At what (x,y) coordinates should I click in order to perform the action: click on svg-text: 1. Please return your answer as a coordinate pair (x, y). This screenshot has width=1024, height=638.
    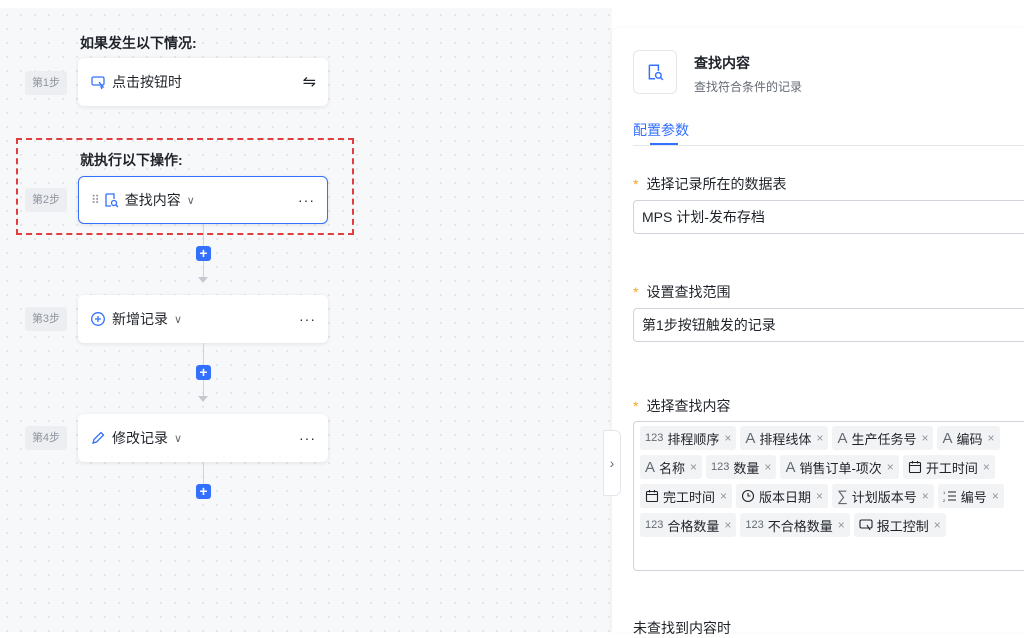
    Looking at the image, I should click on (944, 492).